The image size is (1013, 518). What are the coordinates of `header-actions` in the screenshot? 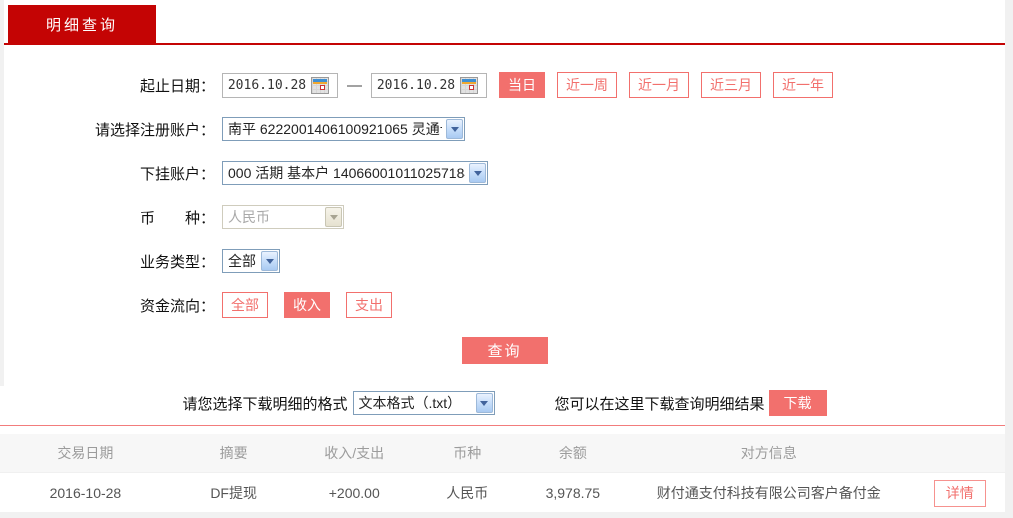 It's located at (959, 453).